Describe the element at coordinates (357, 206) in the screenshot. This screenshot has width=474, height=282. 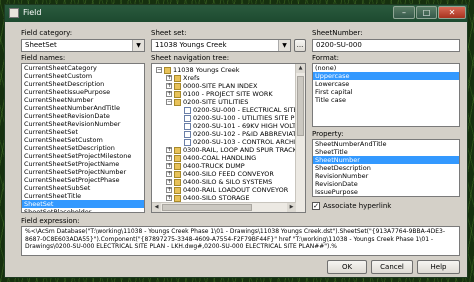
I see `associate-hyperlink-label: Associate hyperlink` at that location.